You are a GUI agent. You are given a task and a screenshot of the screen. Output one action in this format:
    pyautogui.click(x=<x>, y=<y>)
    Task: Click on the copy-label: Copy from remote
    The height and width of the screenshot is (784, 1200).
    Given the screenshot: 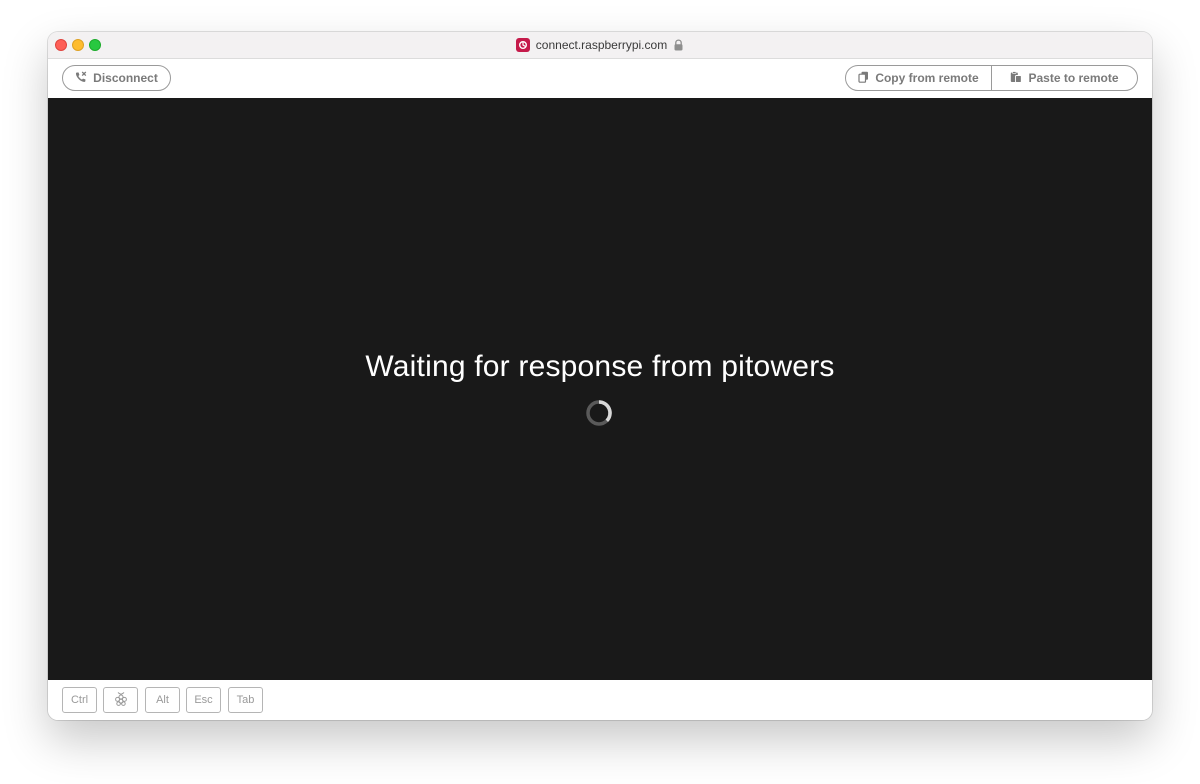 What is the action you would take?
    pyautogui.click(x=927, y=78)
    